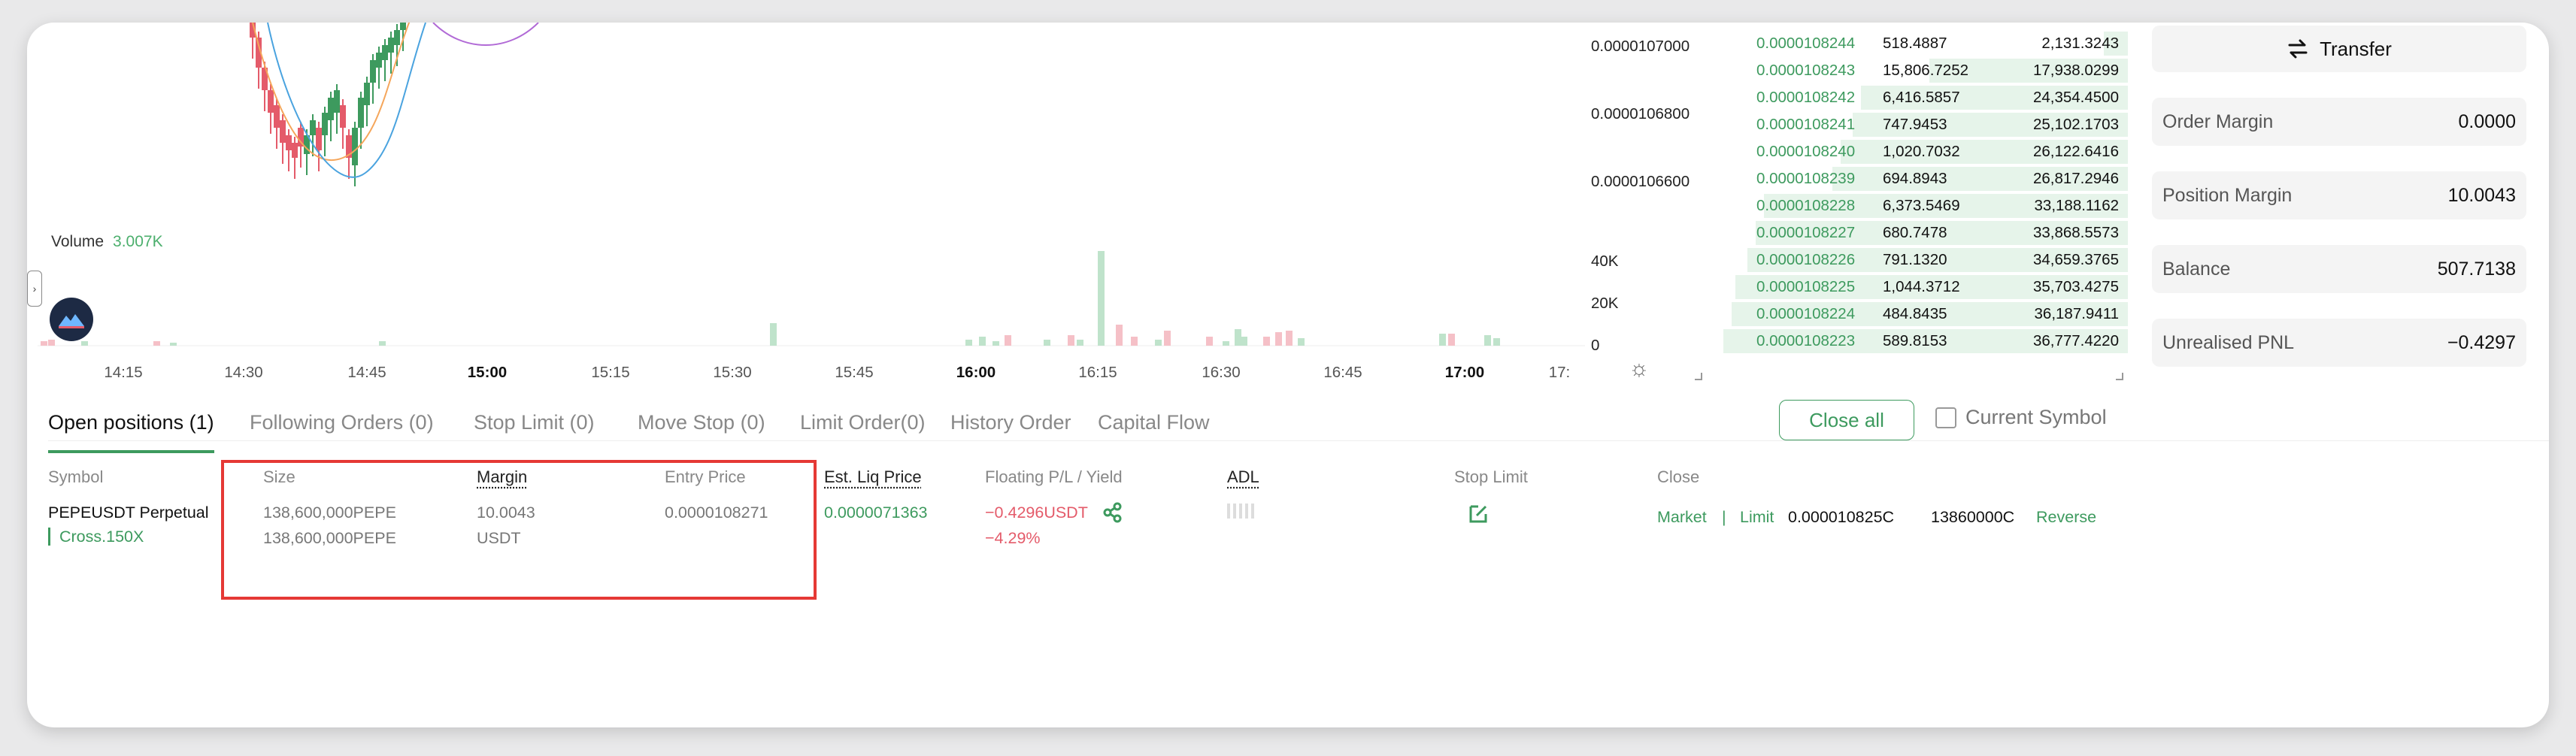 Image resolution: width=2576 pixels, height=756 pixels. I want to click on unrealised-pnl-label: Unrealised PNL, so click(2228, 342).